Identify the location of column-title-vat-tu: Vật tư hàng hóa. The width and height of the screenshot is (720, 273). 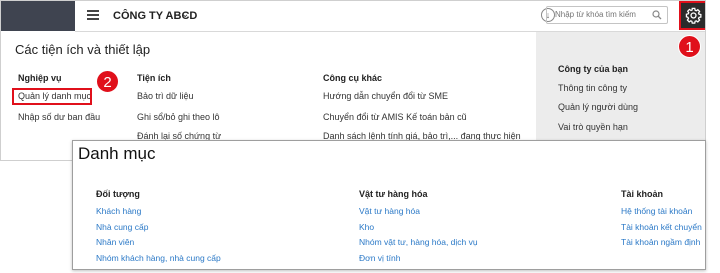
(393, 194).